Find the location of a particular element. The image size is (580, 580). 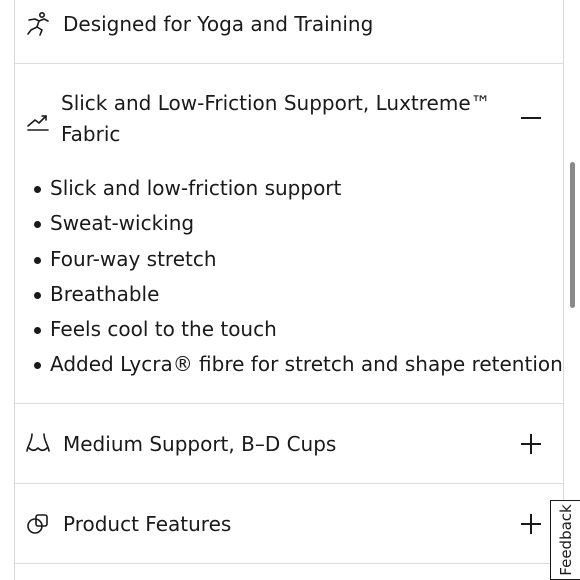

feedback-button: Feedback is located at coordinates (565, 540).